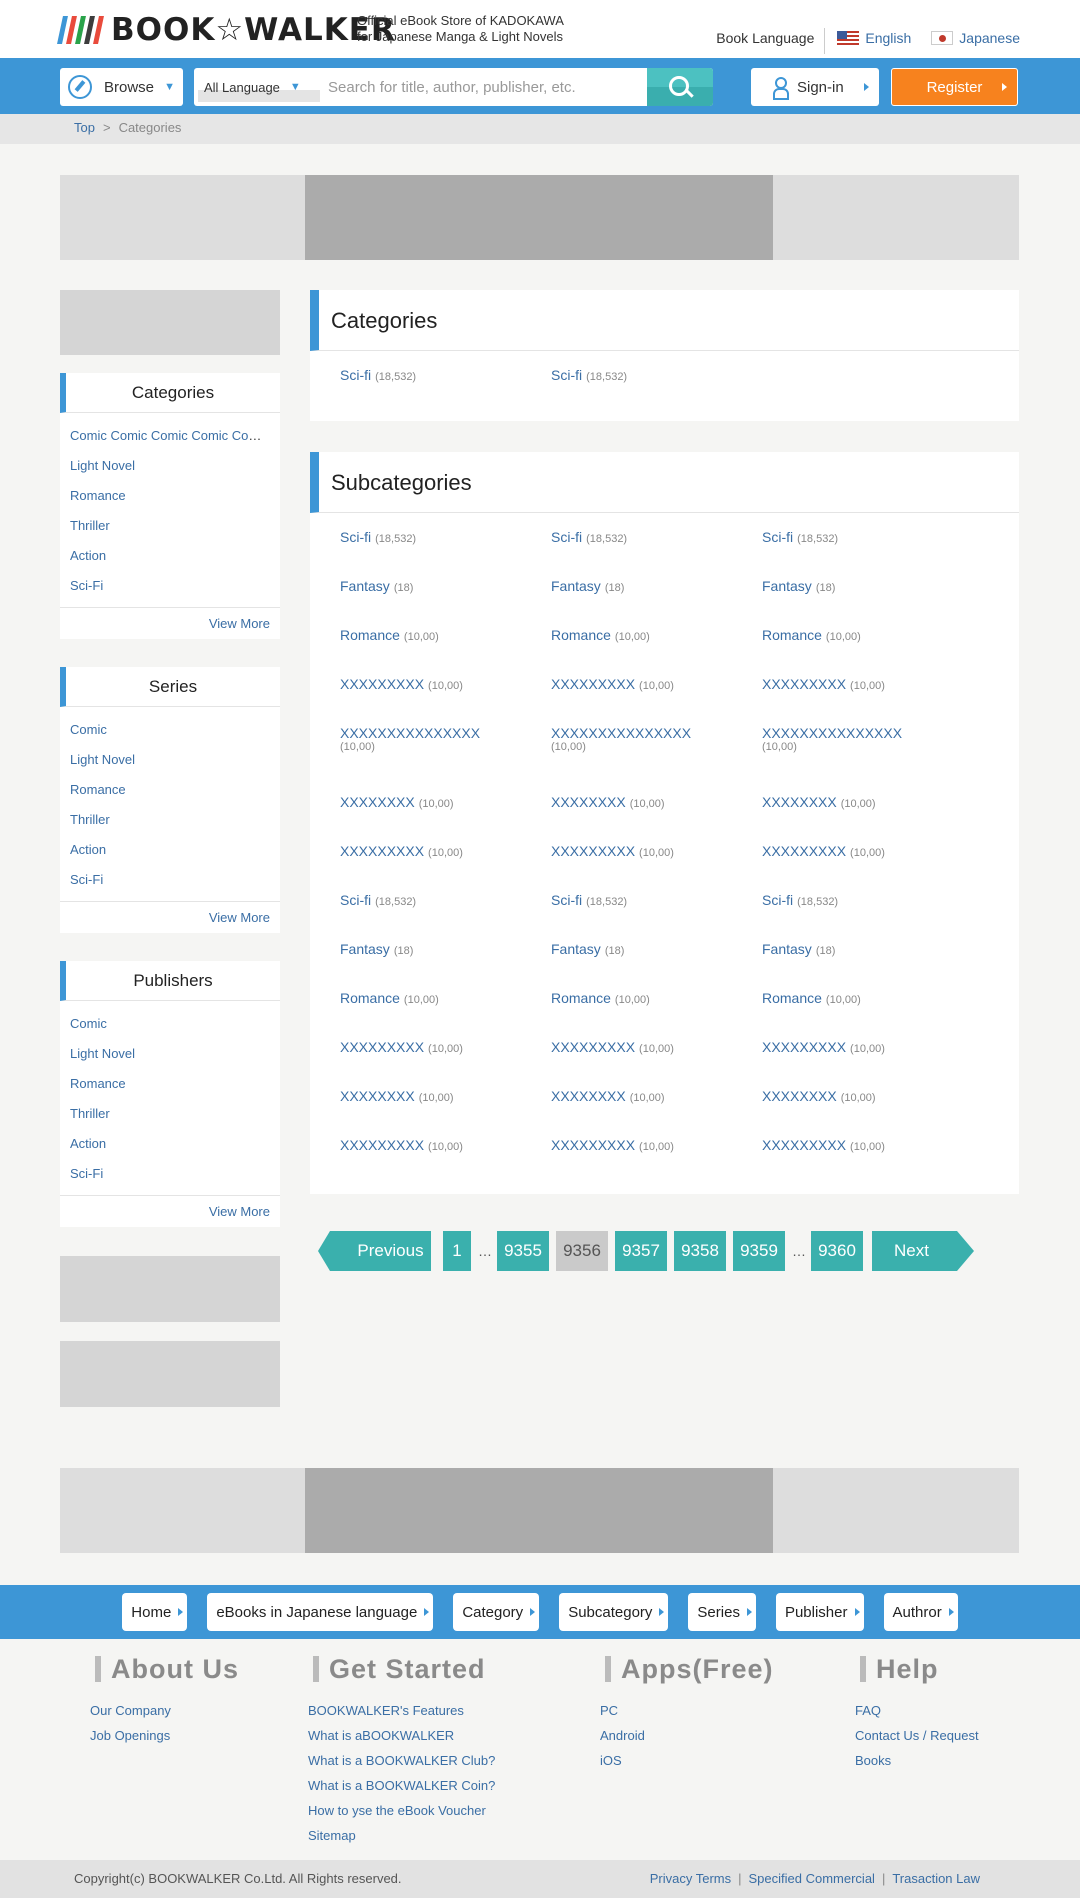 The image size is (1080, 1898). I want to click on footer-link-faq: FAQ, so click(917, 1710).